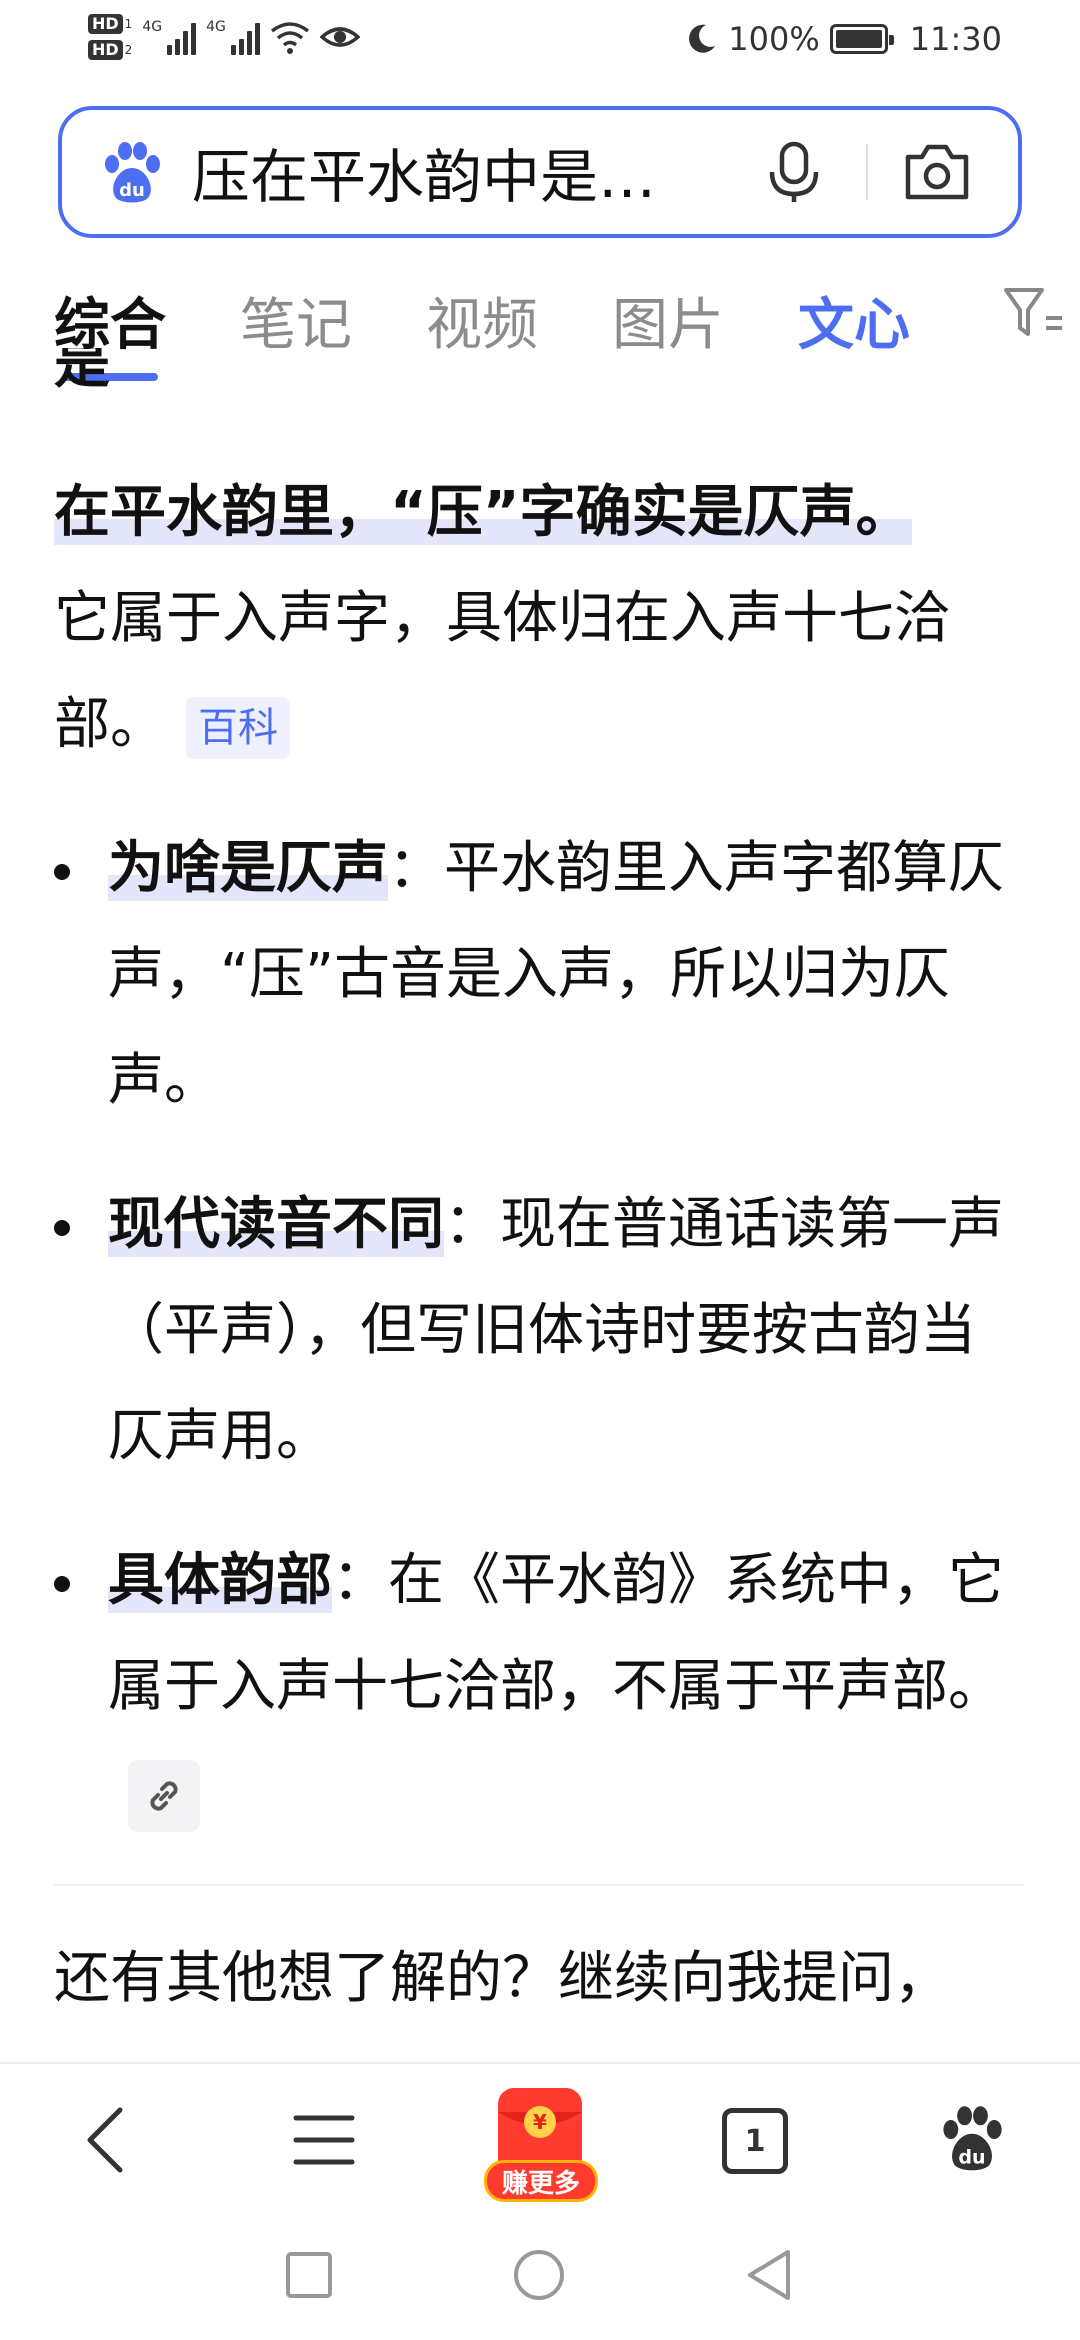 This screenshot has width=1080, height=2340. I want to click on home-circle-icon, so click(539, 2275).